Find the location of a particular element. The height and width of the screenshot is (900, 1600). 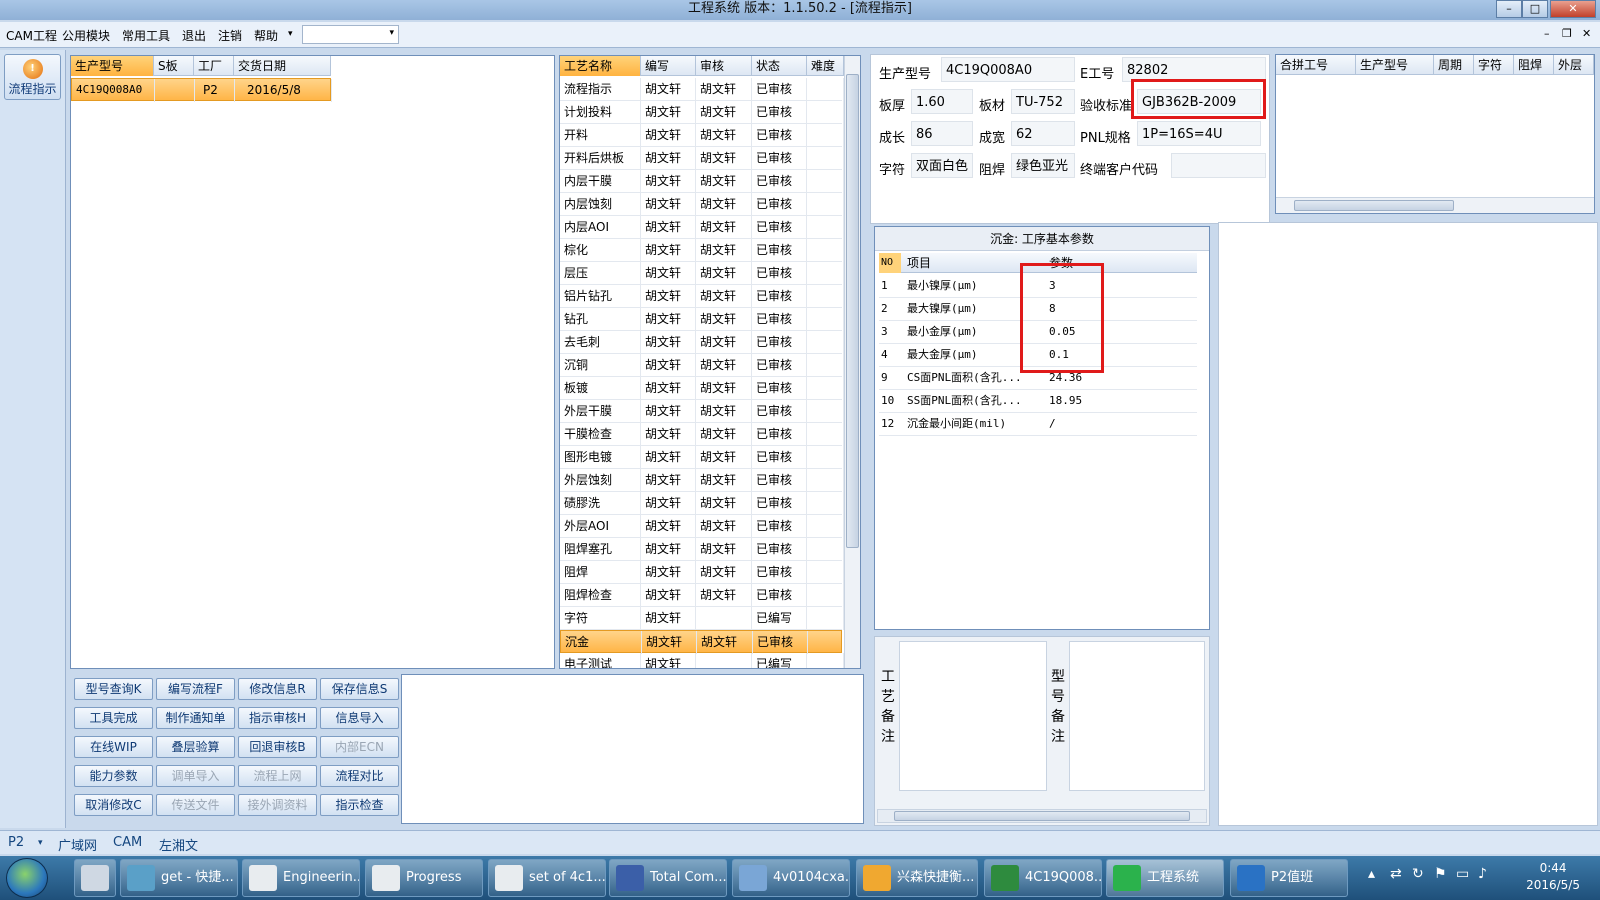

col-delivery-date: 交货日期 is located at coordinates (282, 66).